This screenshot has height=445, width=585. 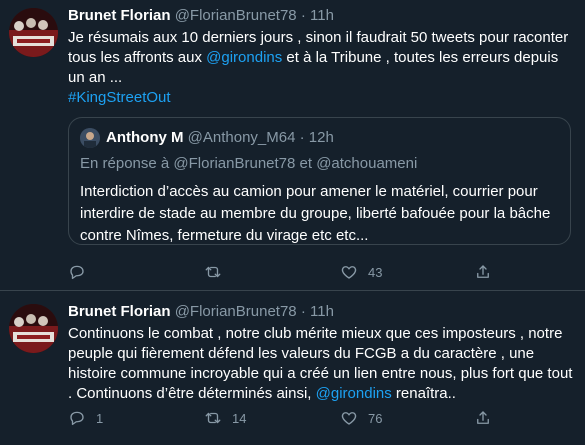 What do you see at coordinates (361, 272) in the screenshot?
I see `like-button: 43` at bounding box center [361, 272].